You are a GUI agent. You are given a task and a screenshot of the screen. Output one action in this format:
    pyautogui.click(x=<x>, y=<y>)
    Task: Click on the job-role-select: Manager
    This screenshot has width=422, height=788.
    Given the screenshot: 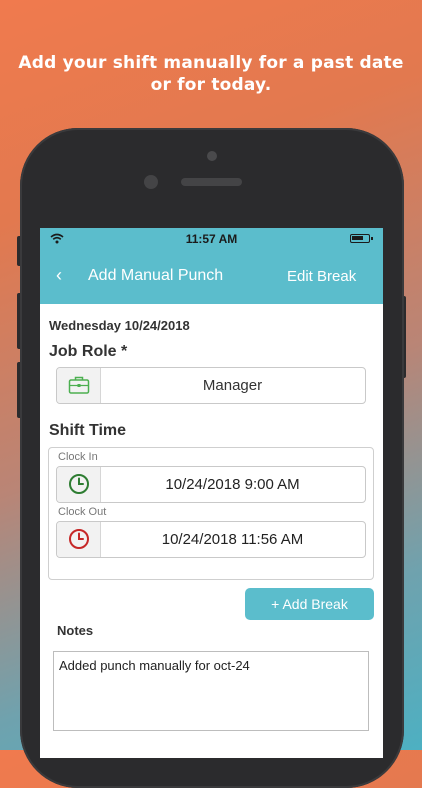 What is the action you would take?
    pyautogui.click(x=211, y=385)
    